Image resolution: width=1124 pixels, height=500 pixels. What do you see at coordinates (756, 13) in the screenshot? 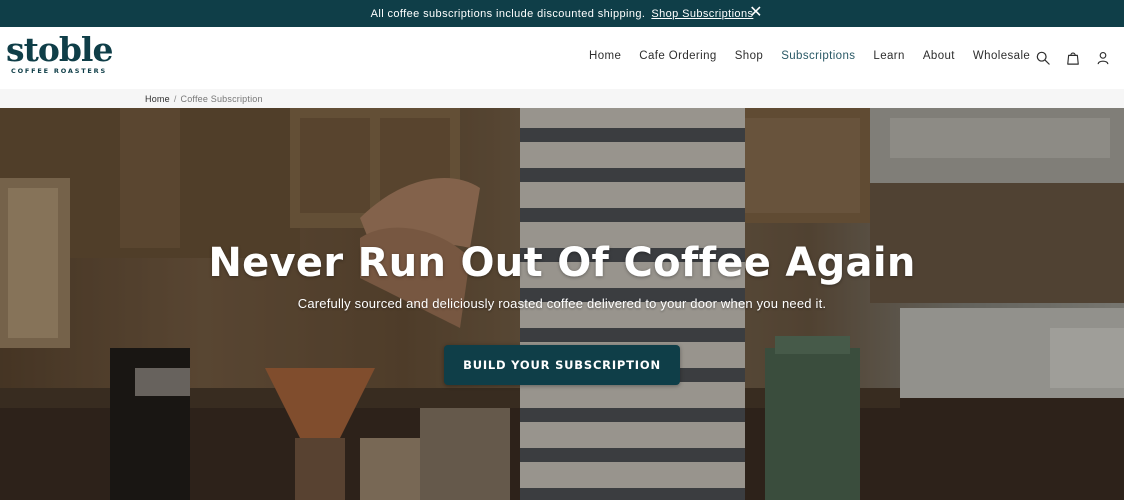
I see `close-icon: ✕` at bounding box center [756, 13].